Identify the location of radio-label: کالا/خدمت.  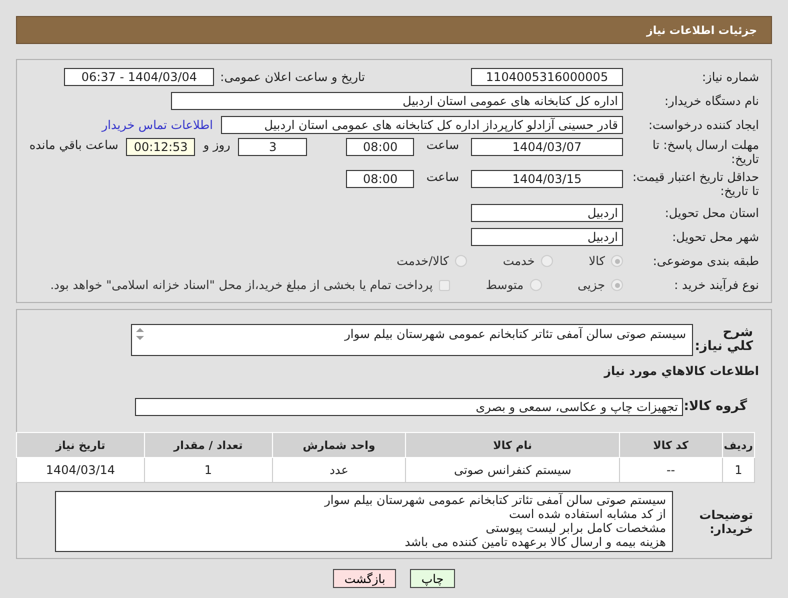
(422, 261).